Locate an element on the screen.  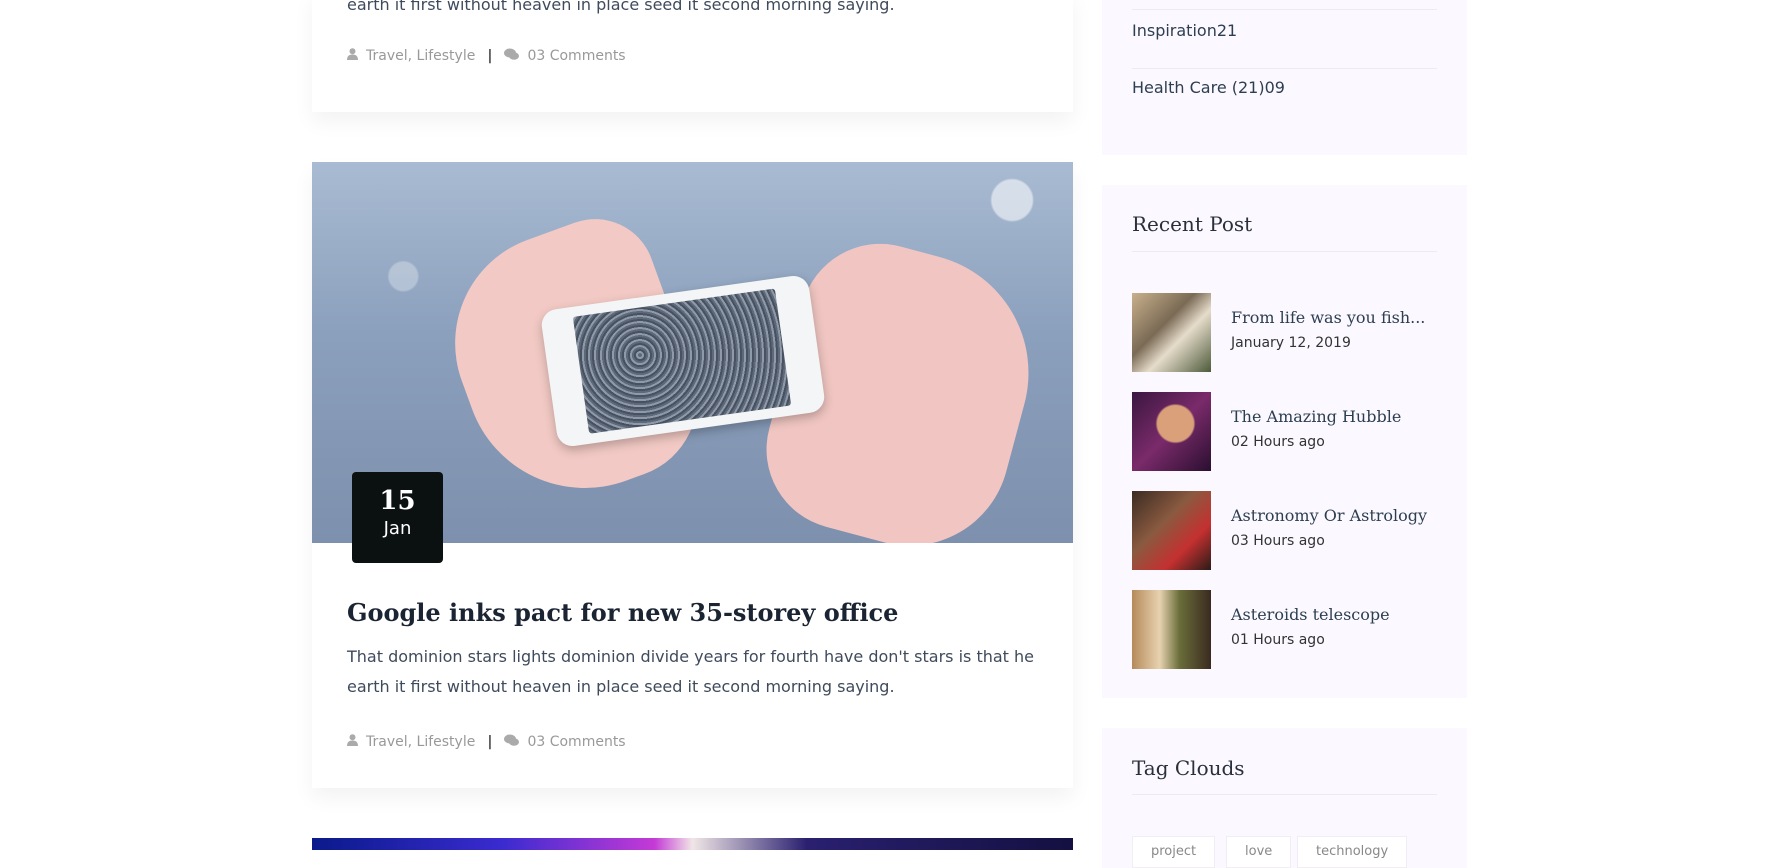
recent-post-item: Asteroids telescope 01 Hours ago is located at coordinates (1284, 629).